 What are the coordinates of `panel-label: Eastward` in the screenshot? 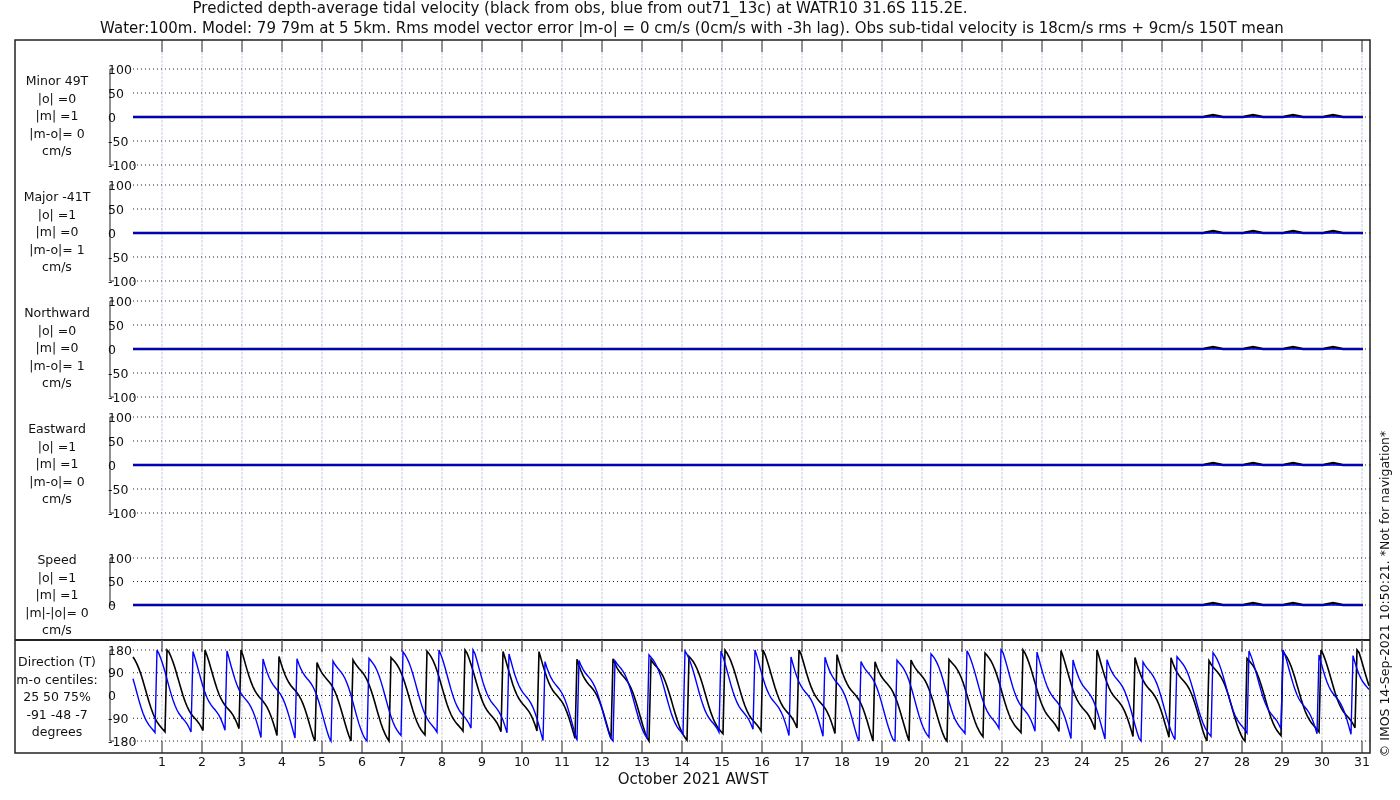 It's located at (57, 428).